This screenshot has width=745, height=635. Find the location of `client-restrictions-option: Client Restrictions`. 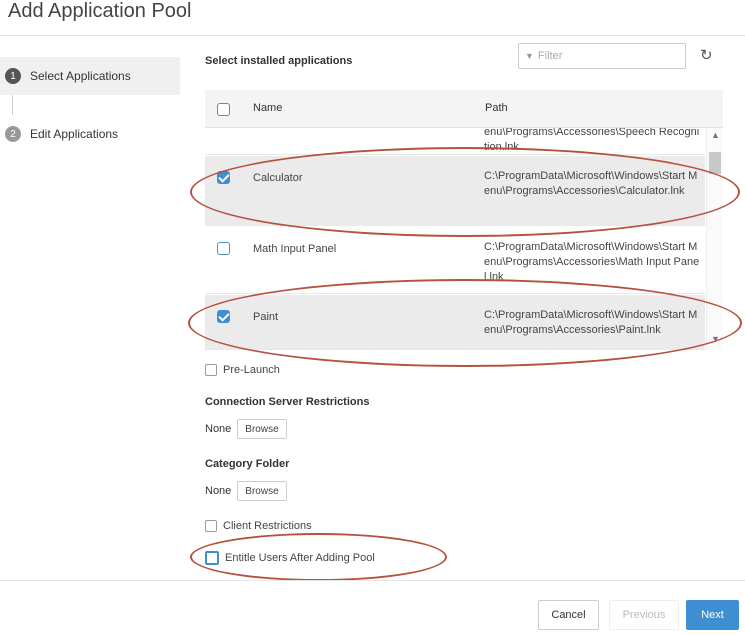

client-restrictions-option: Client Restrictions is located at coordinates (258, 526).